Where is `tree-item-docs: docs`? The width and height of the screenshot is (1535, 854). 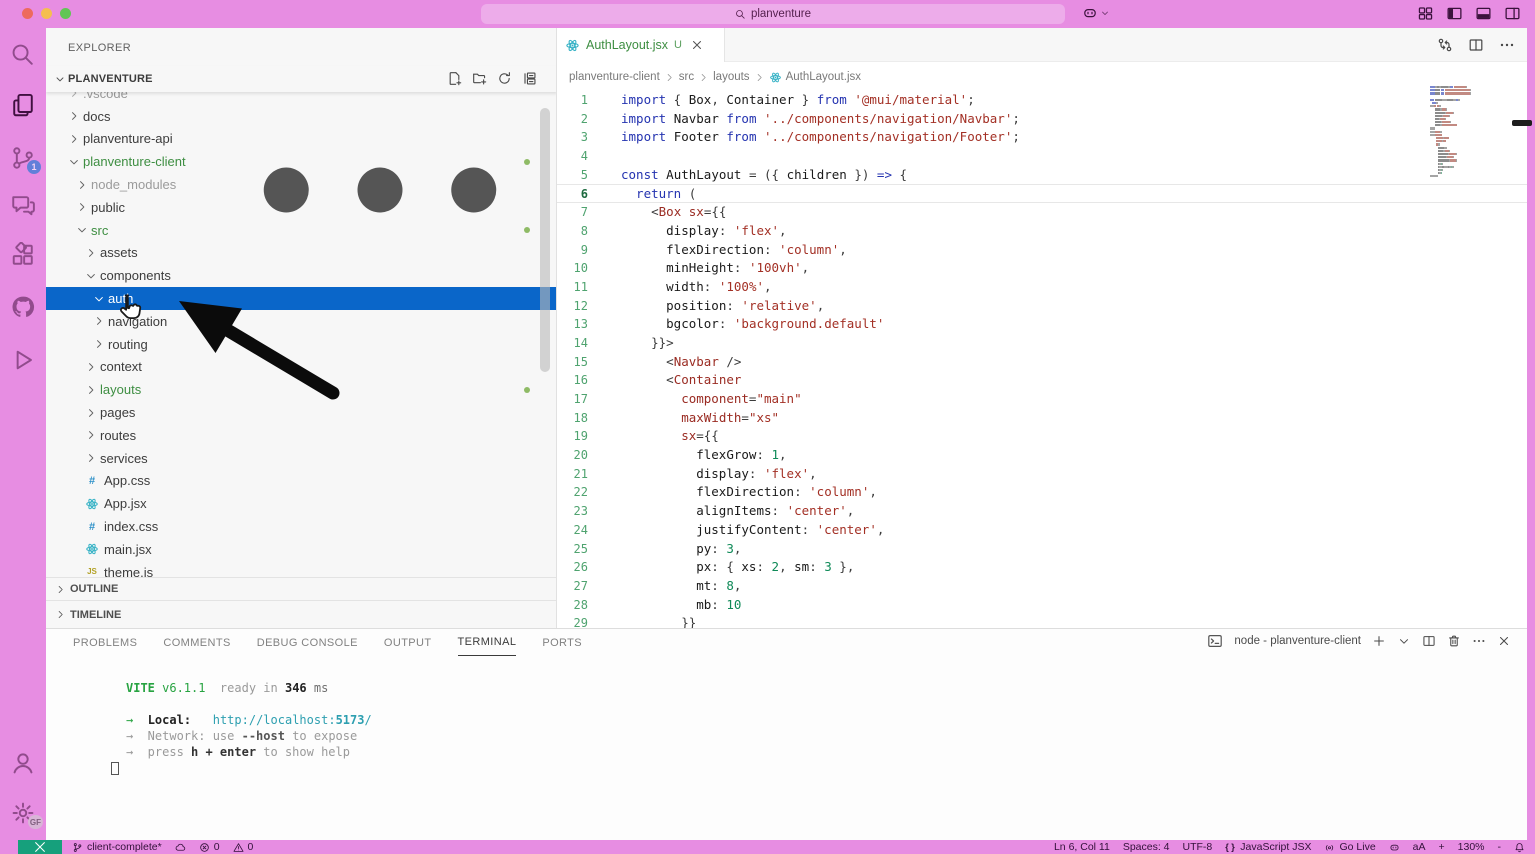 tree-item-docs: docs is located at coordinates (301, 116).